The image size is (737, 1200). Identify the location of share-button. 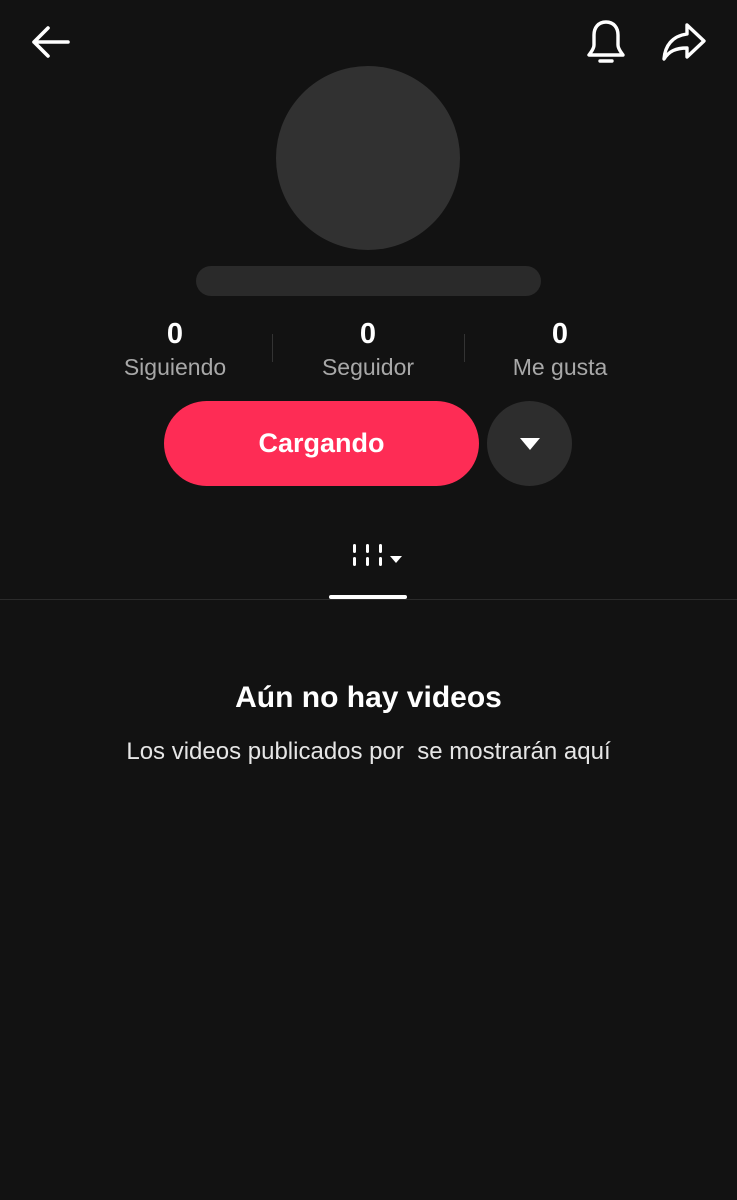
(684, 42).